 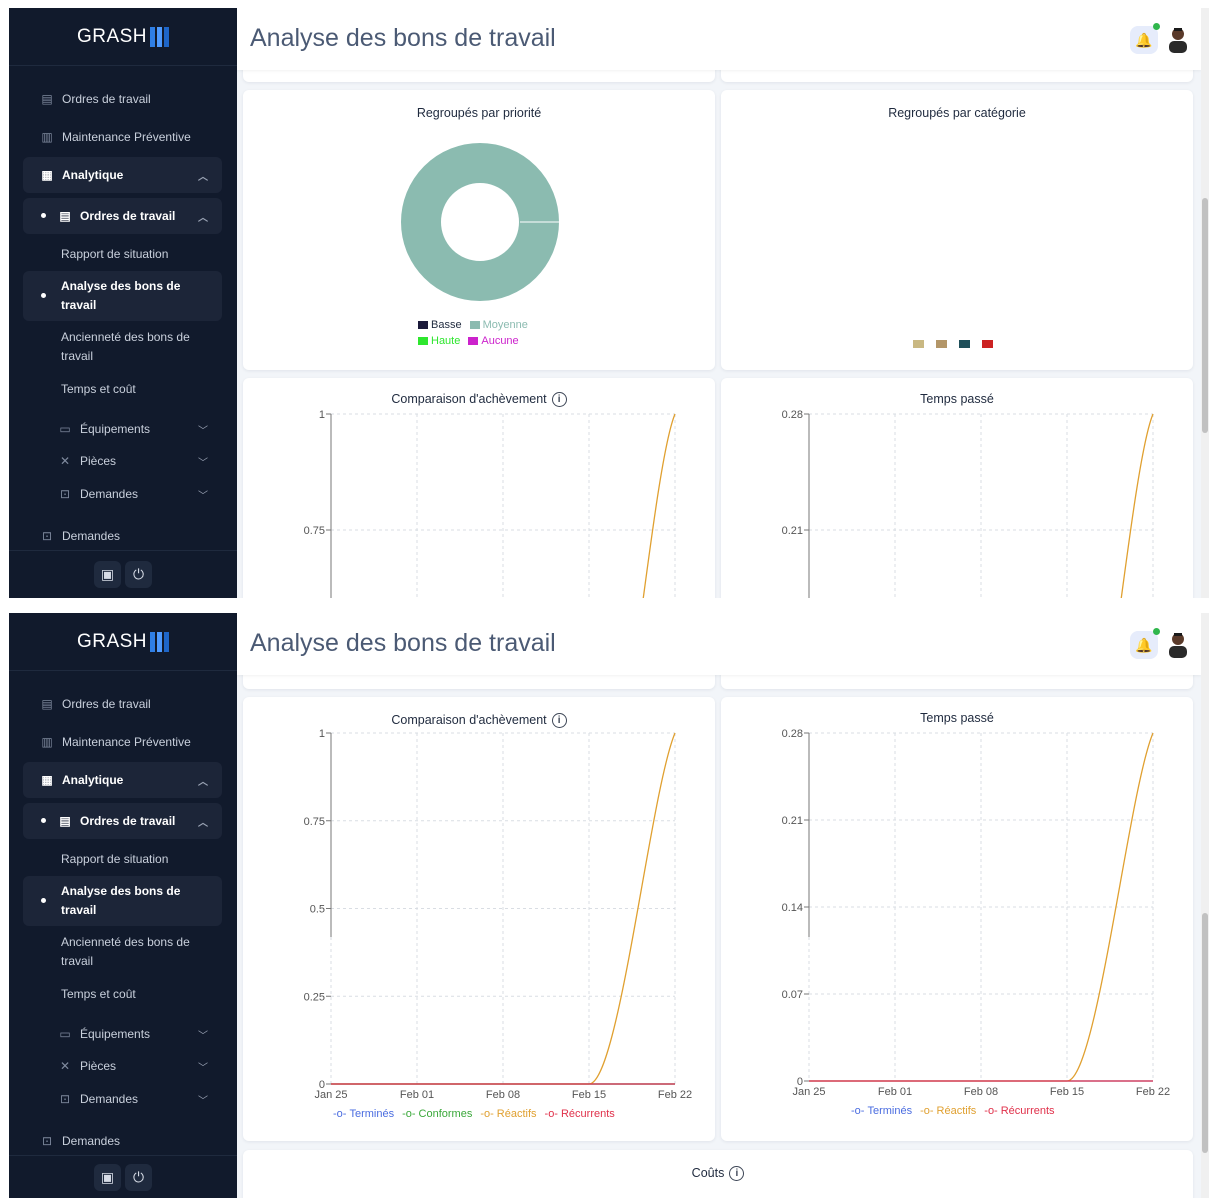 I want to click on legend-item-aucune: Aucune, so click(x=493, y=341).